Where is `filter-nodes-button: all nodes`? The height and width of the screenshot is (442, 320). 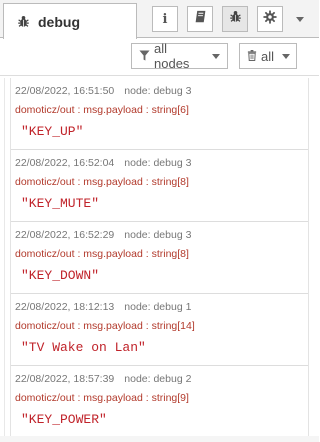 filter-nodes-button: all nodes is located at coordinates (179, 56).